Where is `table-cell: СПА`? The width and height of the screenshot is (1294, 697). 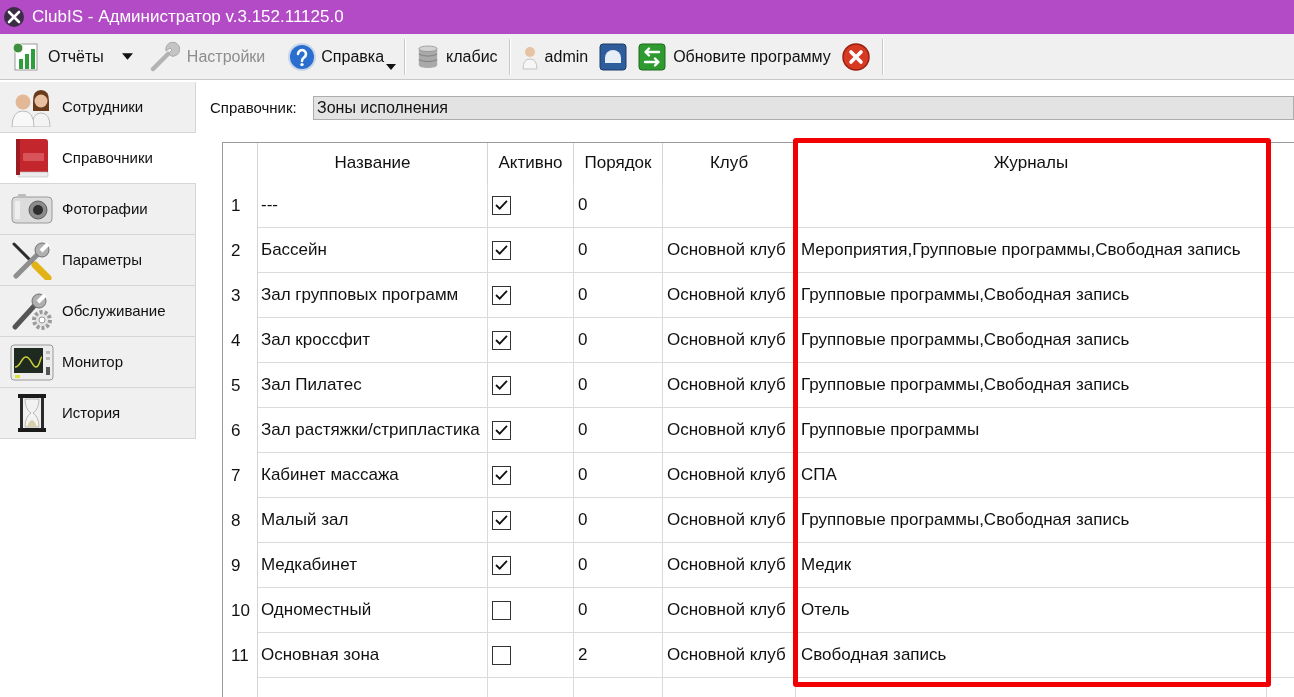 table-cell: СПА is located at coordinates (1031, 475).